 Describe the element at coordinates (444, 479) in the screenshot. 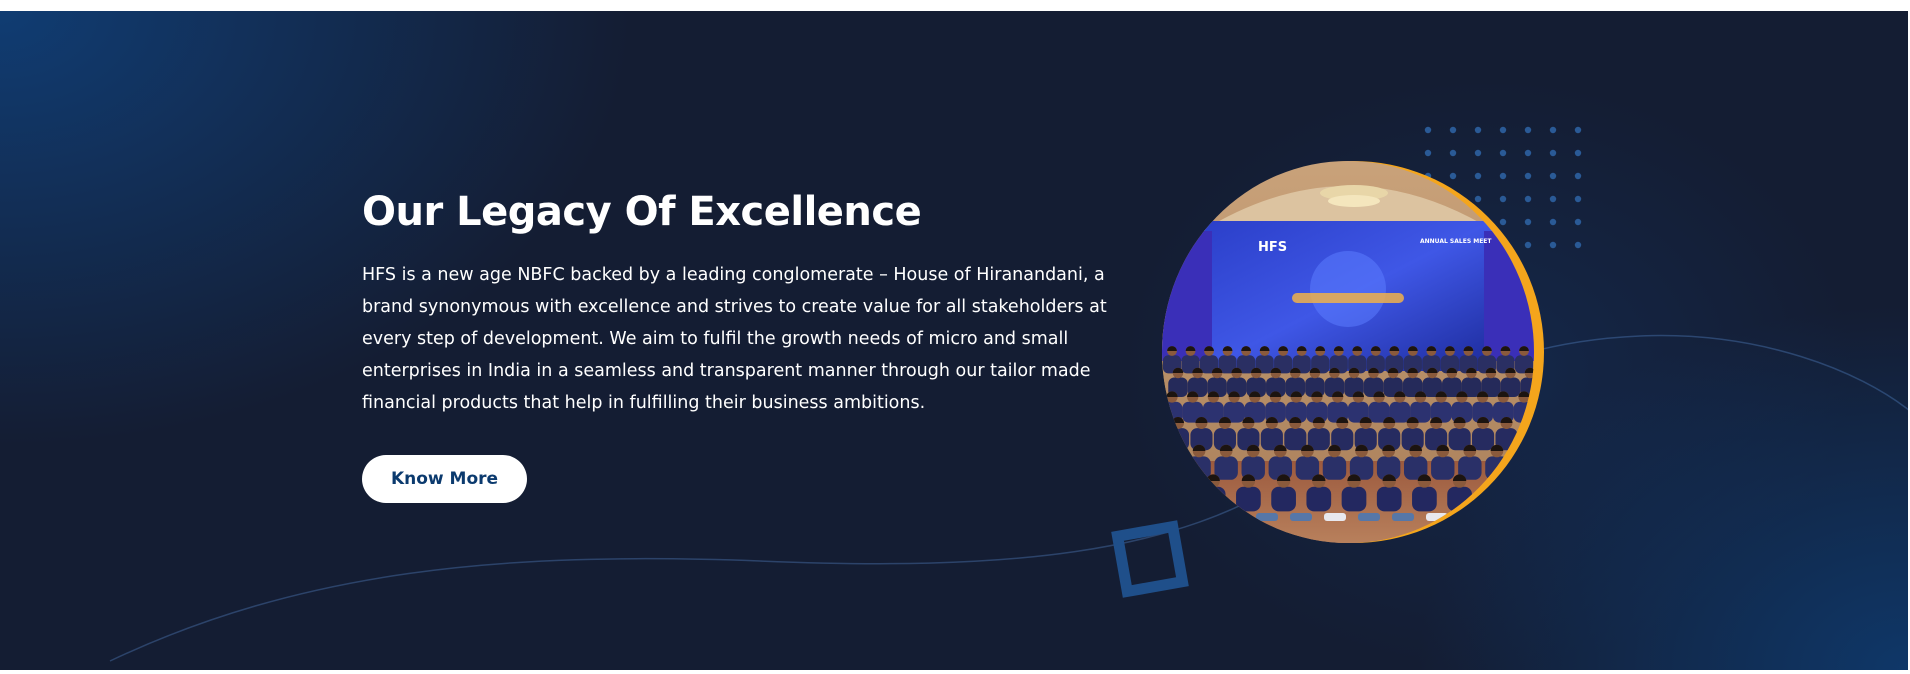

I see `know-more-button: Know More` at that location.